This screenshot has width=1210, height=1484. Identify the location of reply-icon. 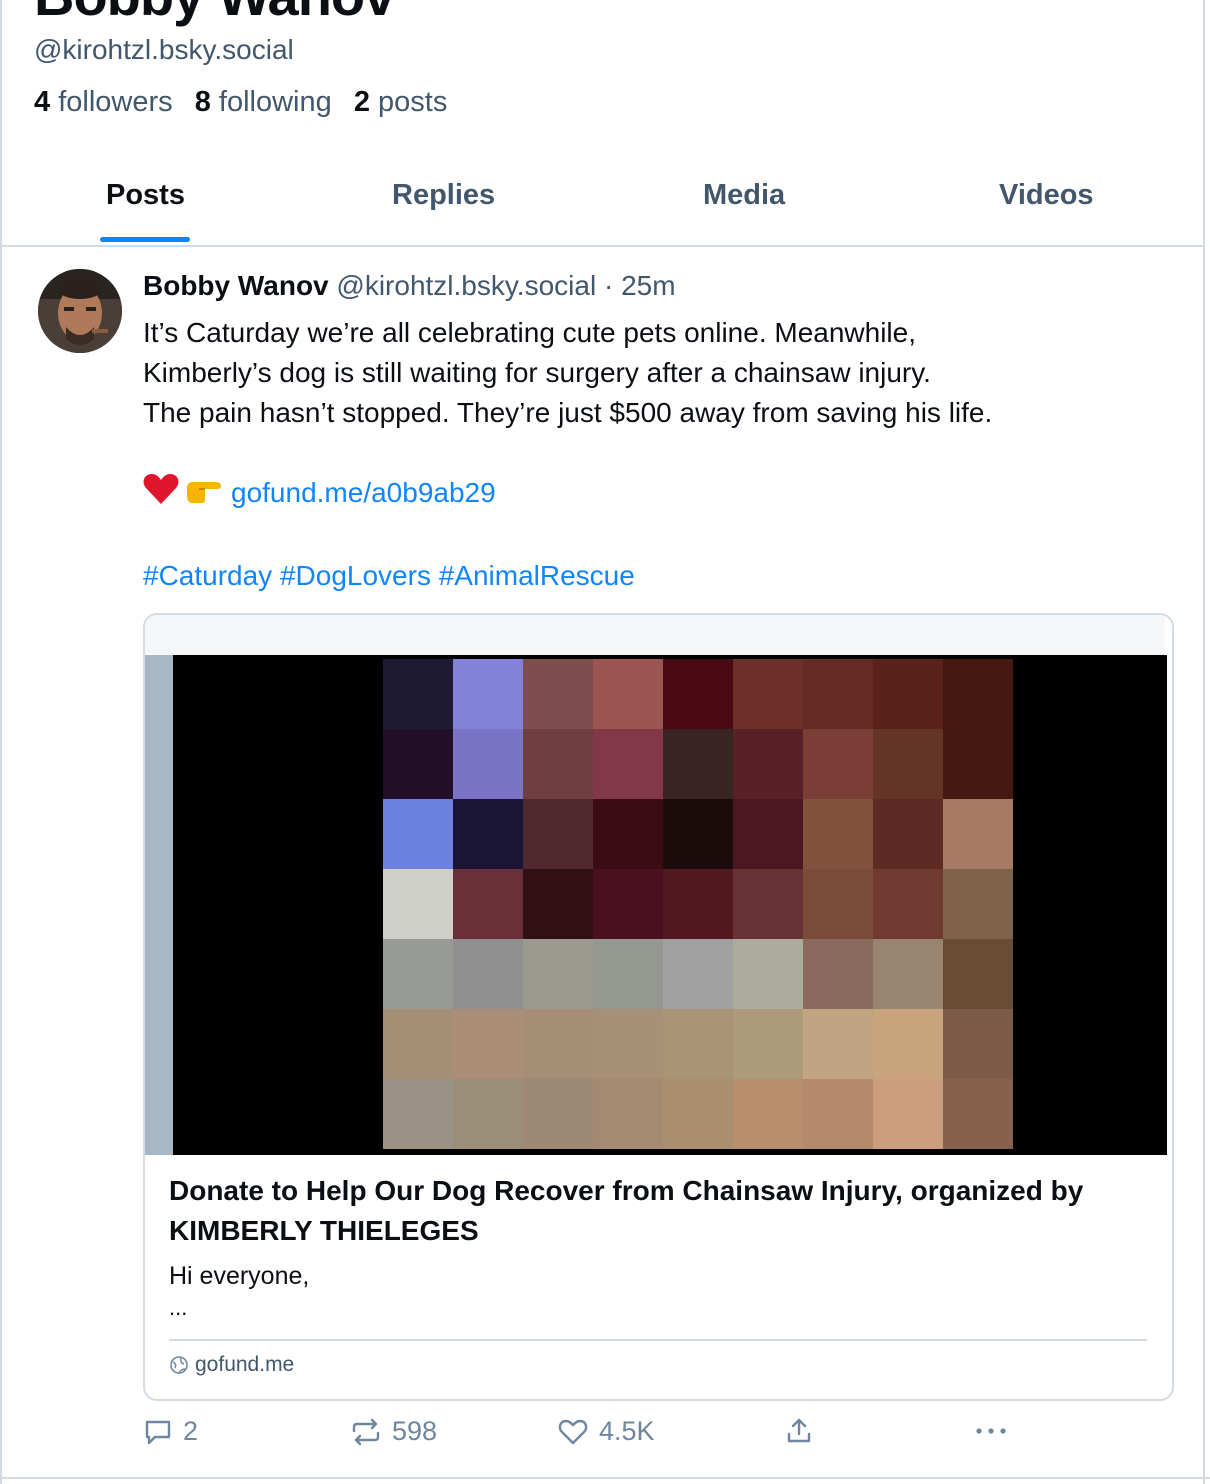
(158, 1432).